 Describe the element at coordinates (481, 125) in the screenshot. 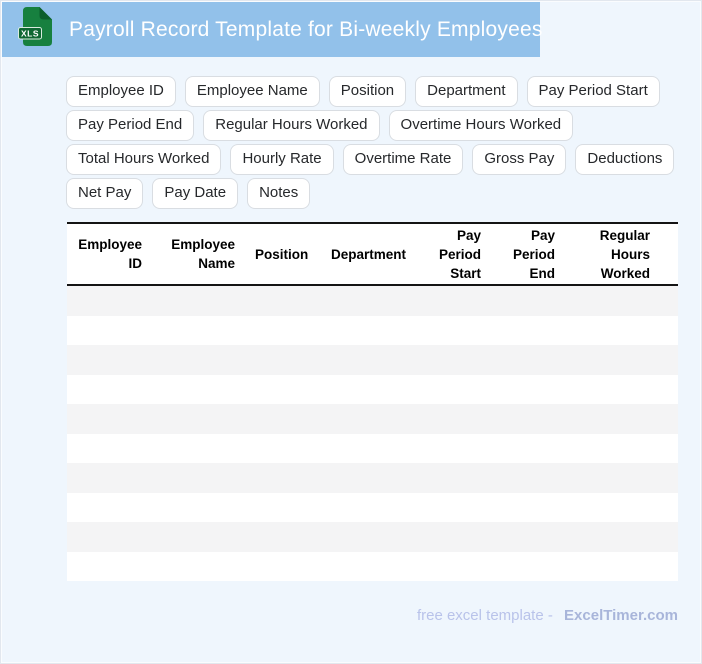

I see `chip-overtime-hours-worked: Overtime Hours Worked` at that location.